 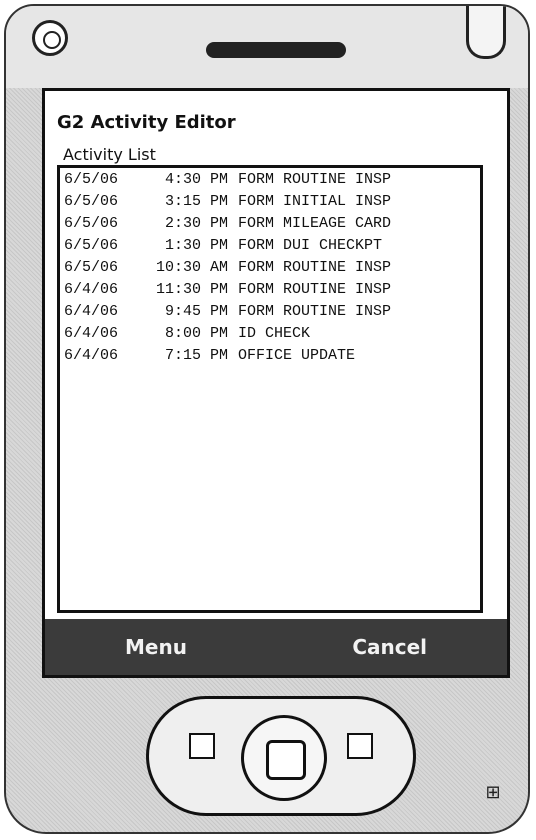 What do you see at coordinates (389, 647) in the screenshot?
I see `cancel-button: Cancel` at bounding box center [389, 647].